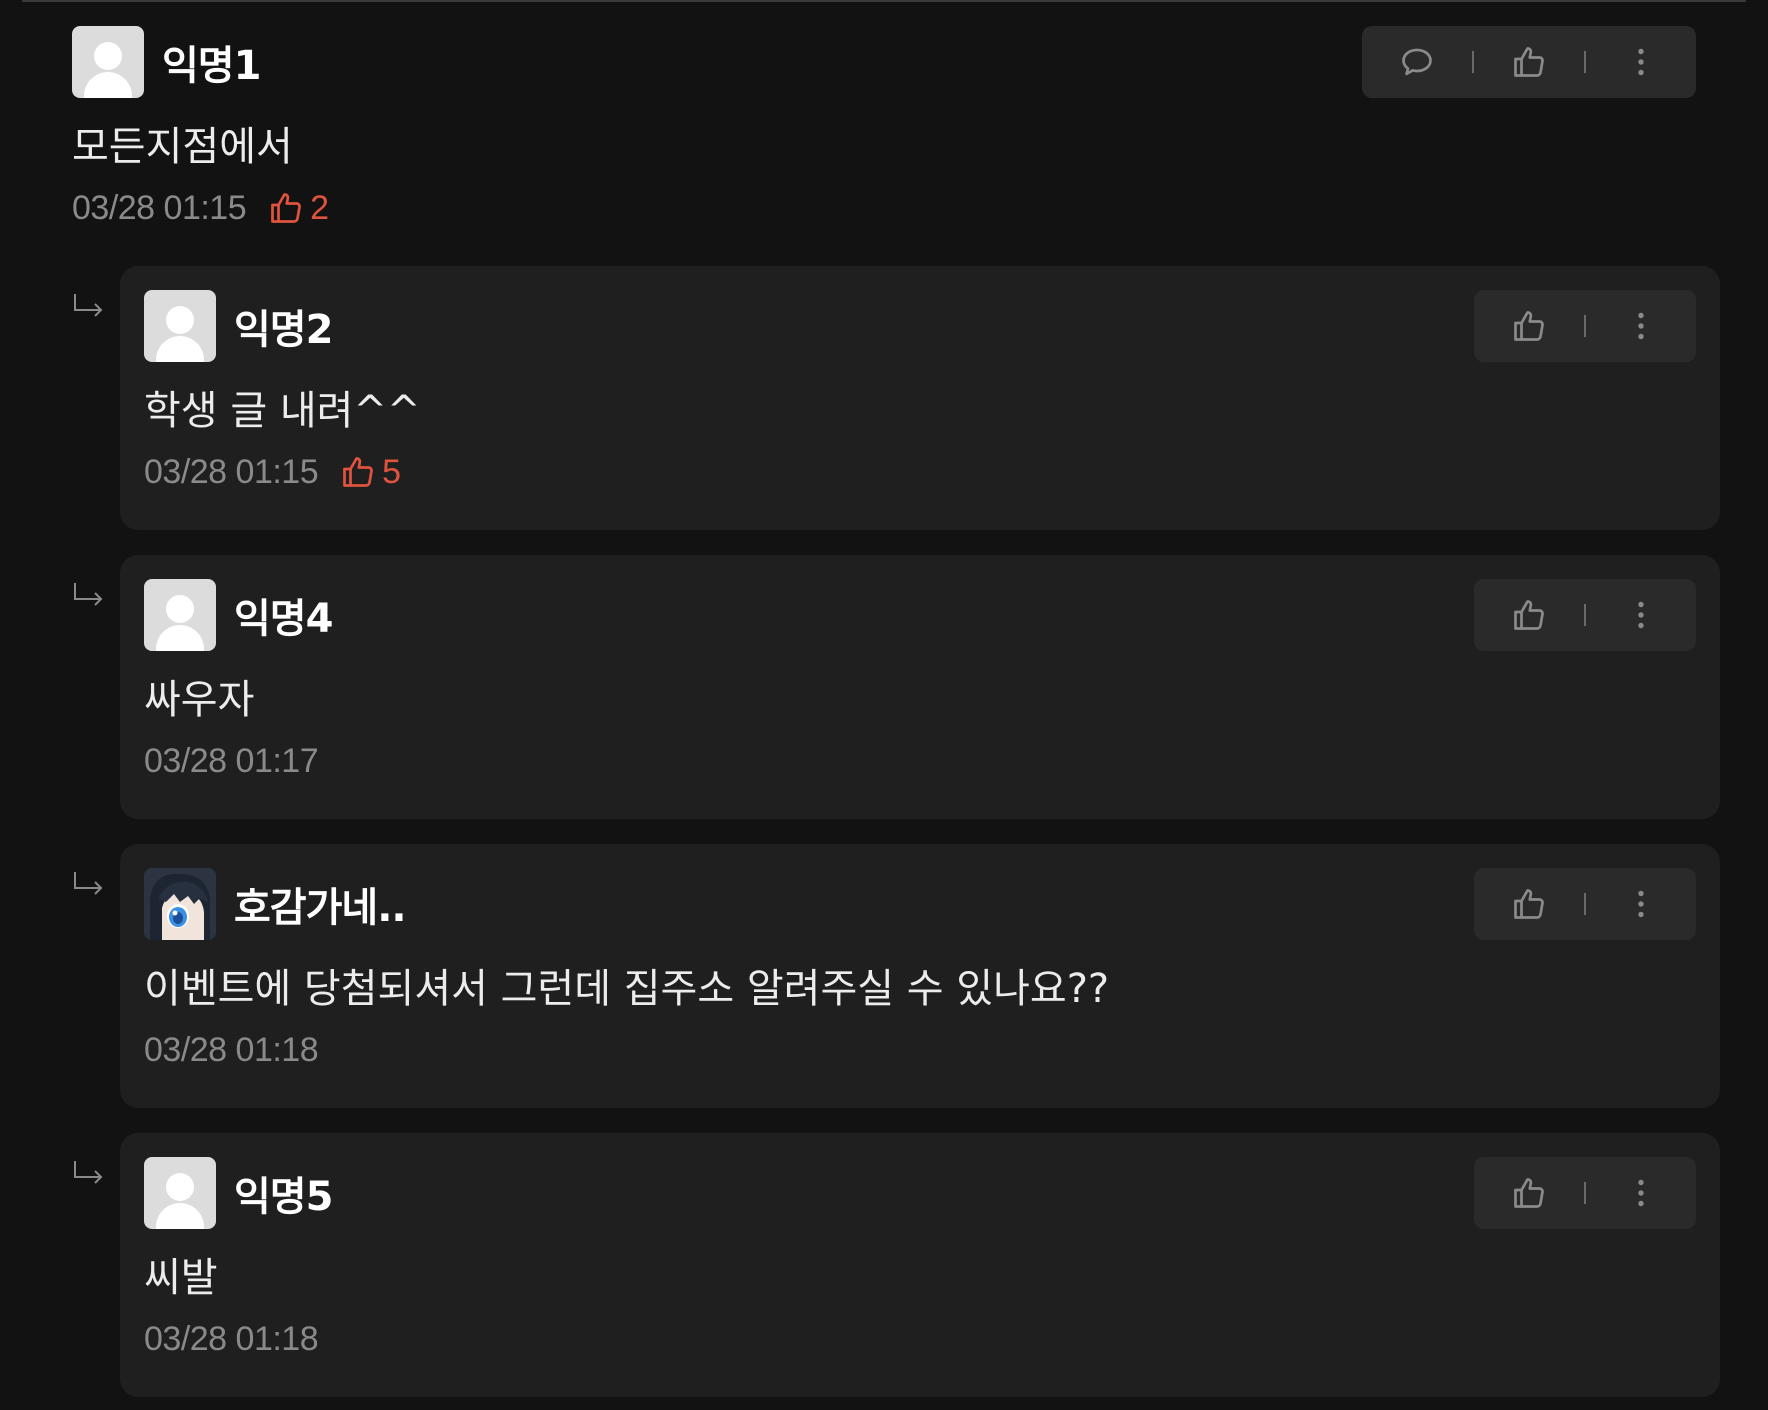 The width and height of the screenshot is (1768, 1410). I want to click on comment-text: 이벤트에 당첨되셔서 그런데 집주소 알려주실 수 있나요??, so click(627, 989).